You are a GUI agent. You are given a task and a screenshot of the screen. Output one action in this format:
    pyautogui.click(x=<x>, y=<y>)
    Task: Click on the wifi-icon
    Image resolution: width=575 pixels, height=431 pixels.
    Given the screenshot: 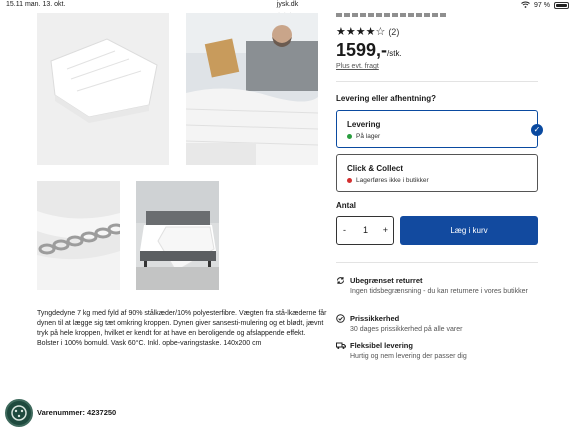 What is the action you would take?
    pyautogui.click(x=525, y=5)
    